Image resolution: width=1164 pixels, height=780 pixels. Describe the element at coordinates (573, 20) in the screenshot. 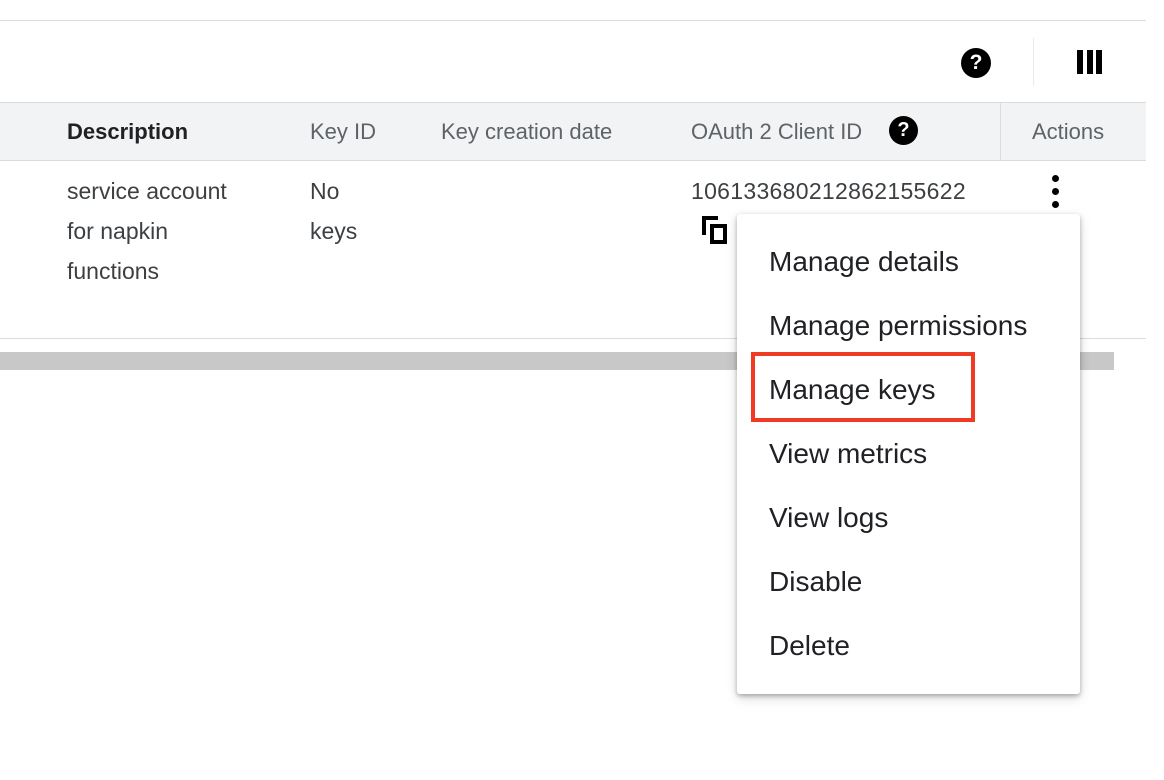

I see `top-divider` at that location.